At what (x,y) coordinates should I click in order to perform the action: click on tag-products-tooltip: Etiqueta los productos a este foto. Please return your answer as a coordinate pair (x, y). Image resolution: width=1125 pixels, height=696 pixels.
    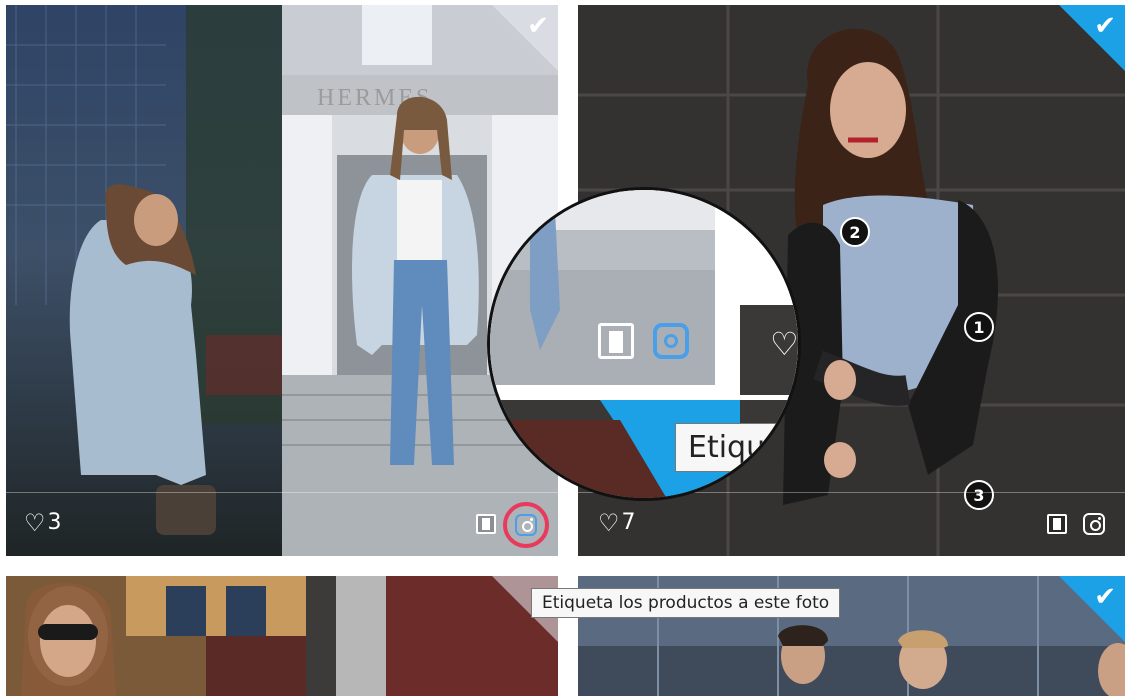
    Looking at the image, I should click on (686, 603).